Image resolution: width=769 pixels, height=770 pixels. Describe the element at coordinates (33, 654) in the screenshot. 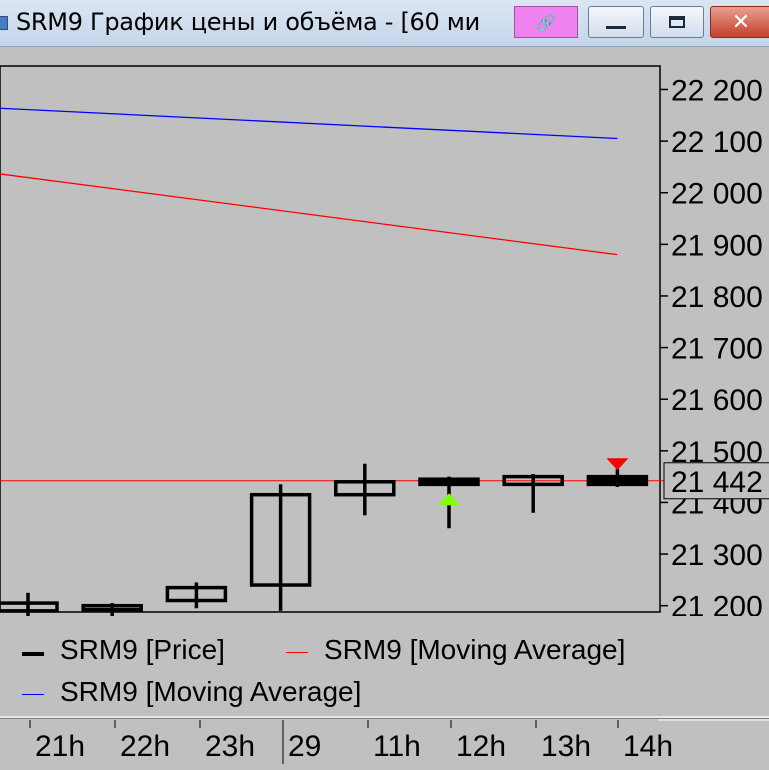

I see `legend-price-swatch` at that location.